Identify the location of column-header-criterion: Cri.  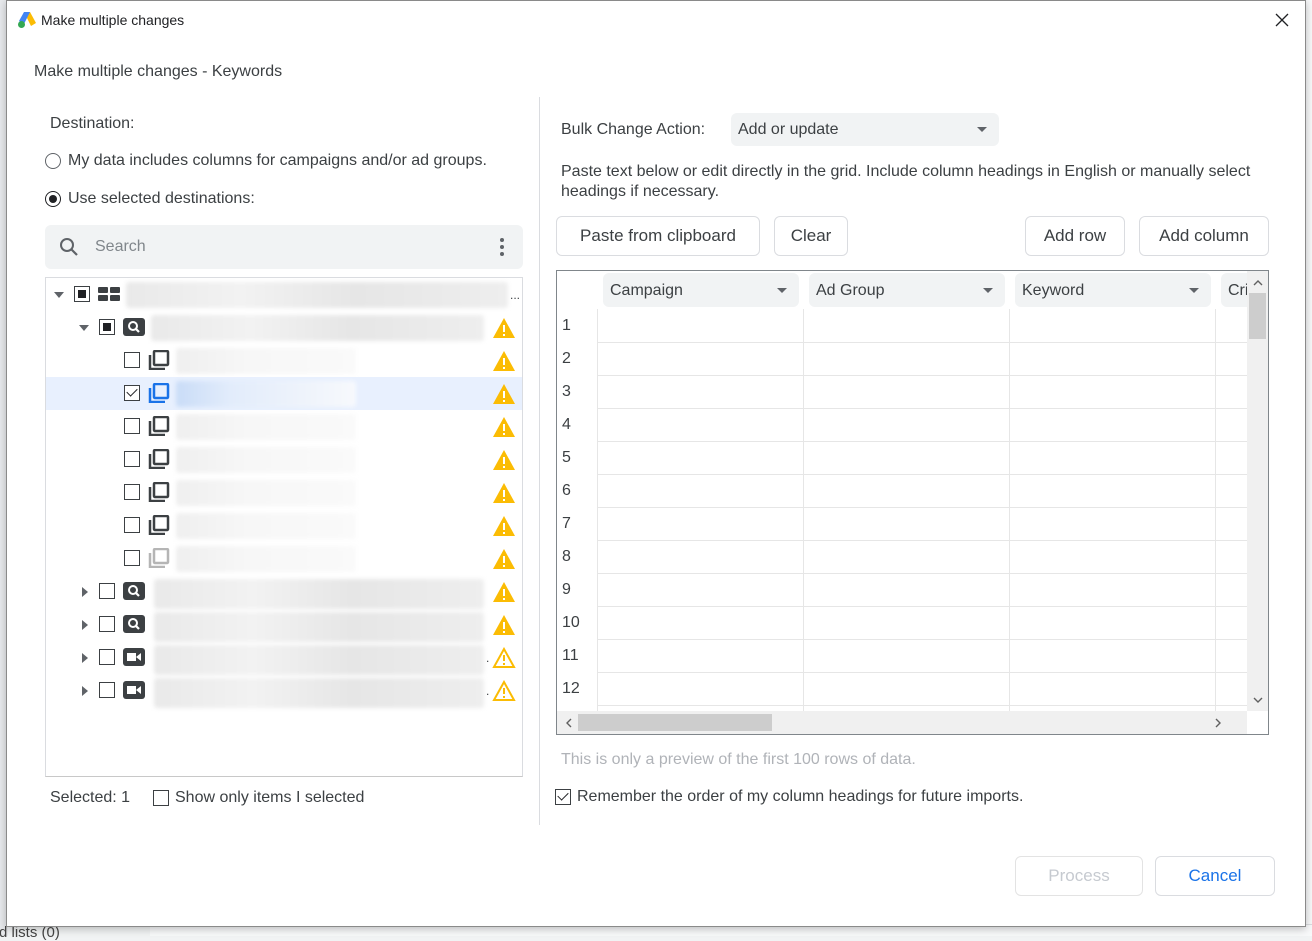
(1234, 290).